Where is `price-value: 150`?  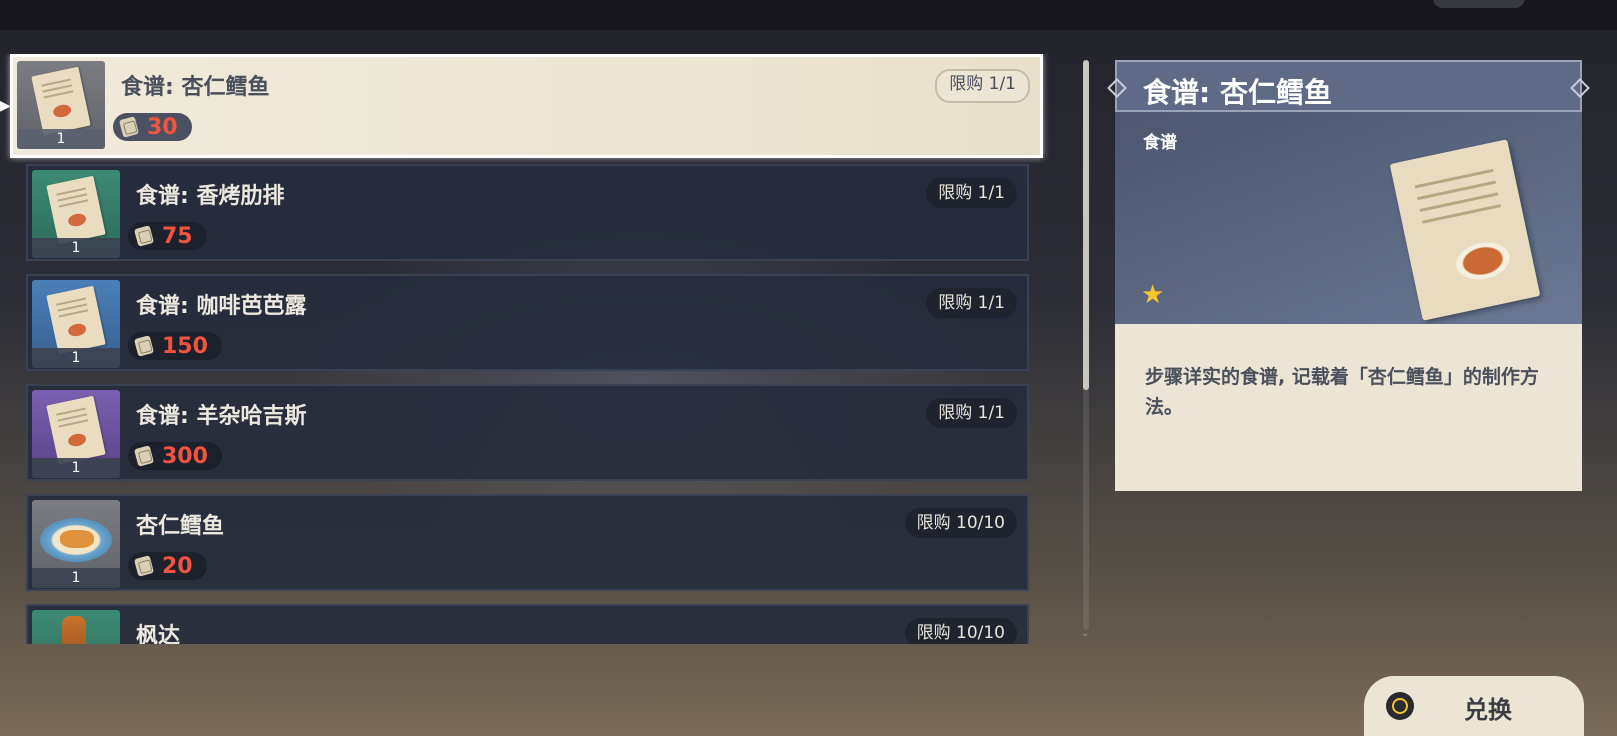 price-value: 150 is located at coordinates (185, 346).